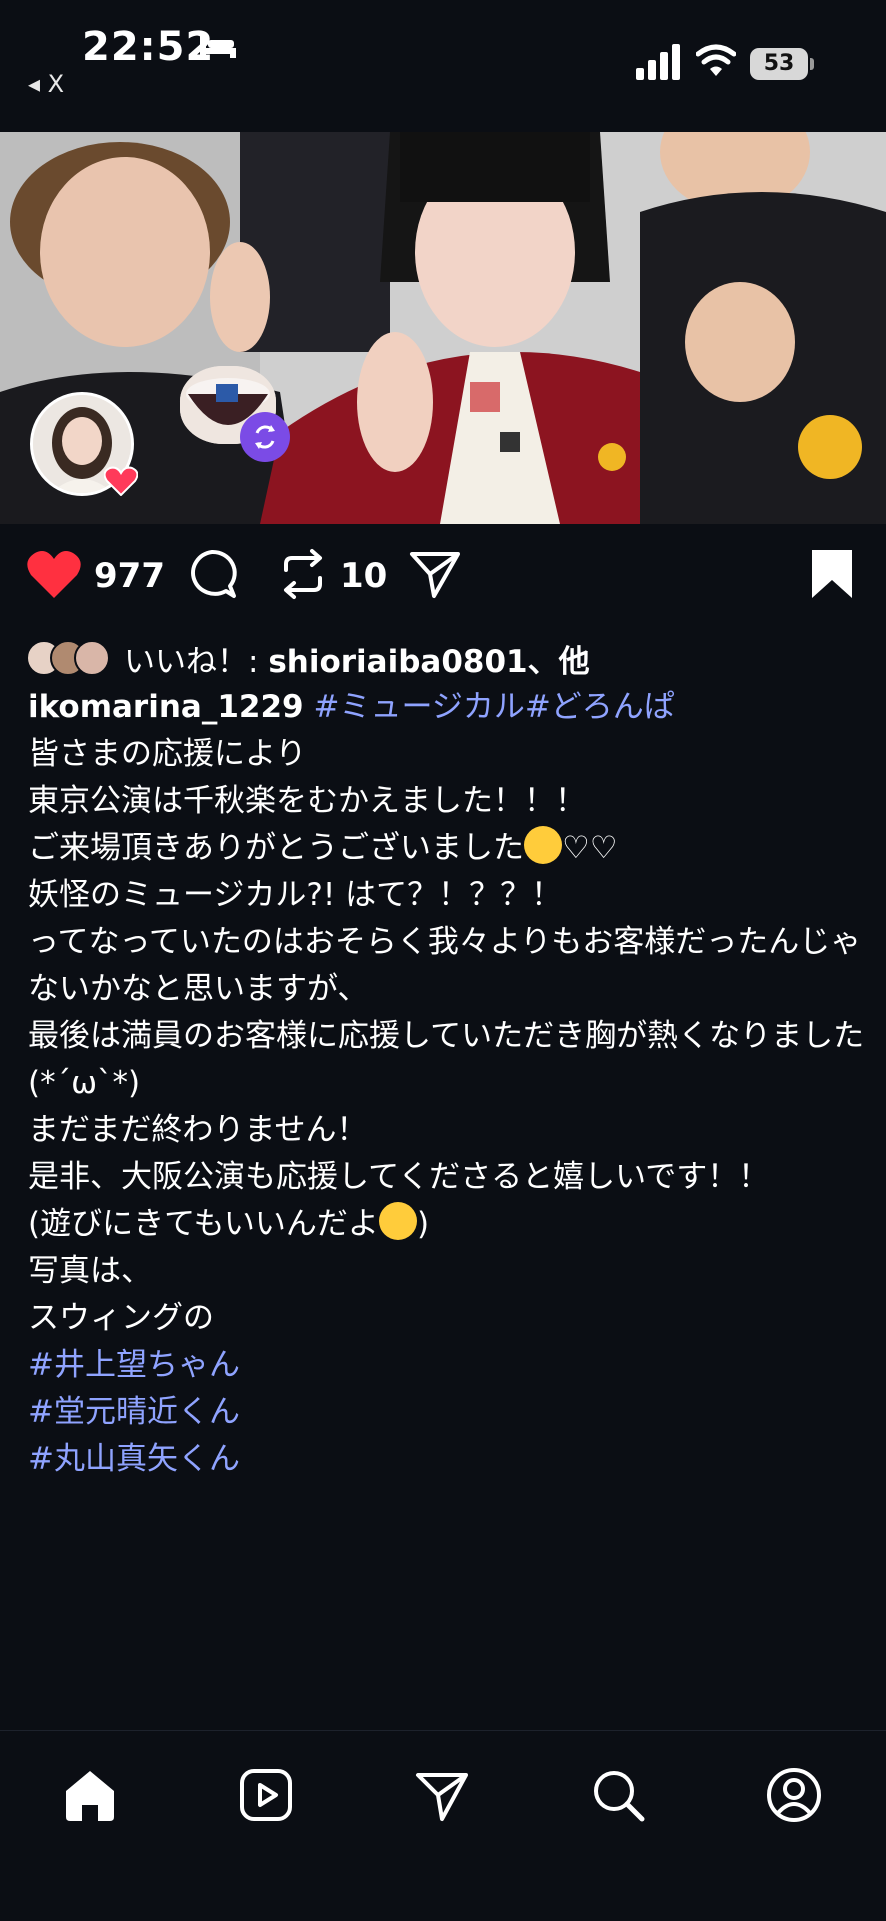  Describe the element at coordinates (716, 60) in the screenshot. I see `wifi-icon` at that location.